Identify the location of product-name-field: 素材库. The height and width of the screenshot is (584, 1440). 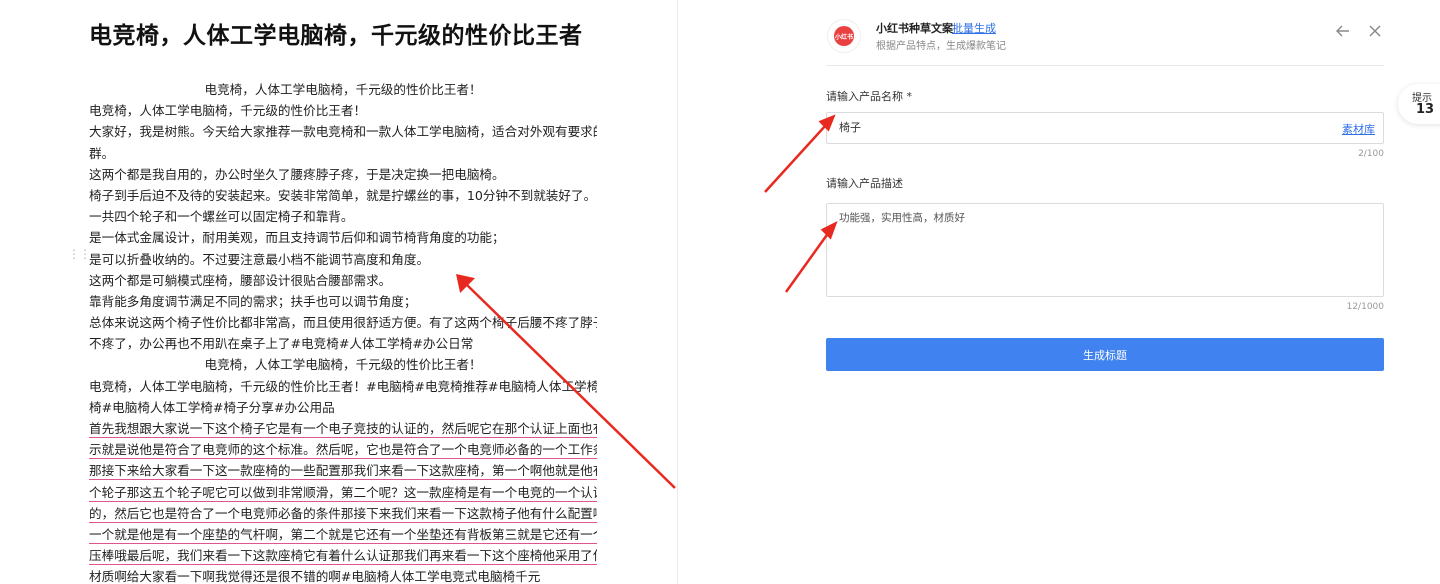
(1105, 128).